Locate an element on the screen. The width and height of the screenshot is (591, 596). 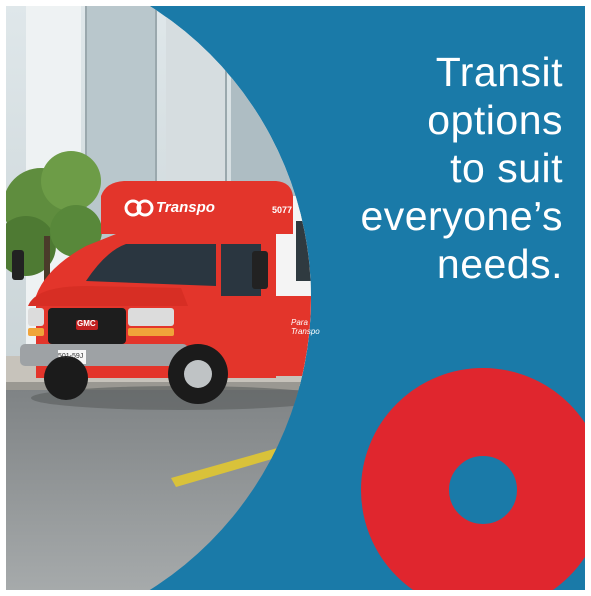
oc-ring-logo is located at coordinates (473, 479).